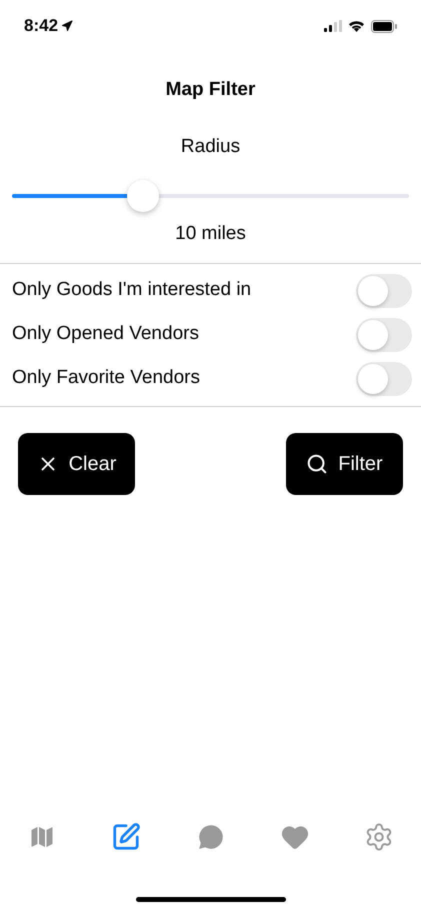  What do you see at coordinates (344, 463) in the screenshot?
I see `filter-button: Filter` at bounding box center [344, 463].